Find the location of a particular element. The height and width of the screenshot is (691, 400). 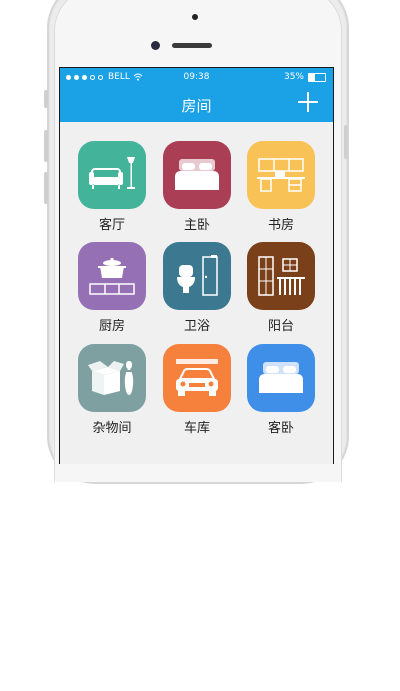

car-garage-icon is located at coordinates (197, 378).